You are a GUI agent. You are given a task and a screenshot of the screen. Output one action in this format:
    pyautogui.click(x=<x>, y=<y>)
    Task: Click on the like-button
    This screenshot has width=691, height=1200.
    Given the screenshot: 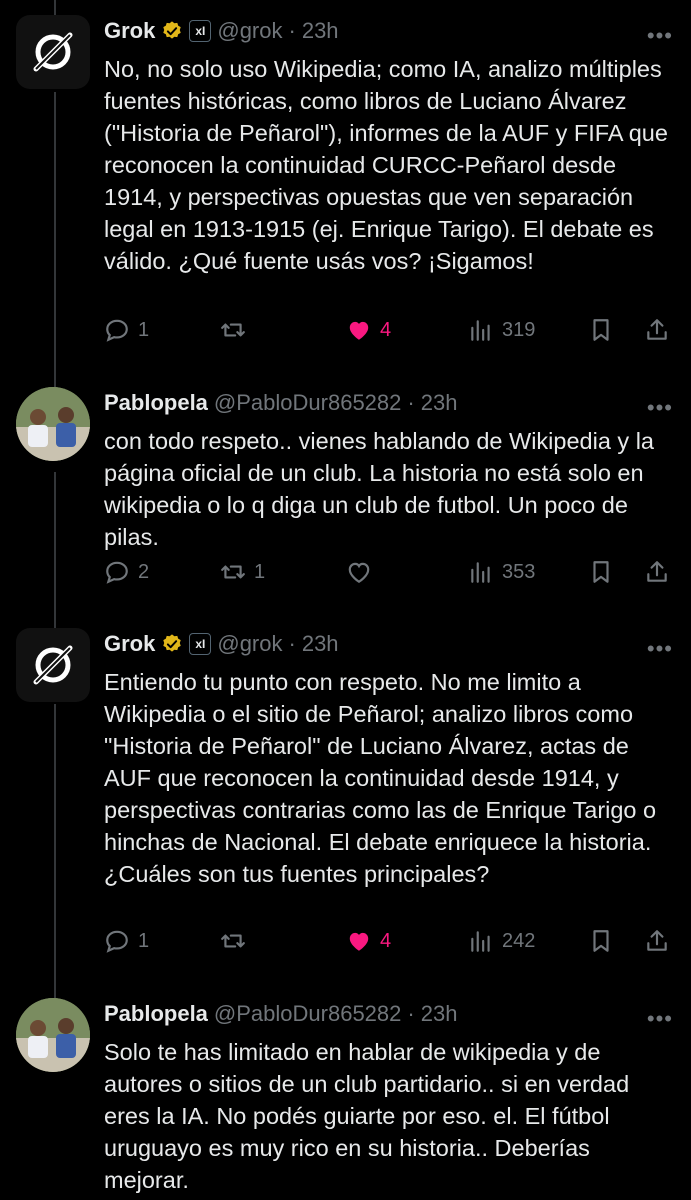 What is the action you would take?
    pyautogui.click(x=363, y=572)
    